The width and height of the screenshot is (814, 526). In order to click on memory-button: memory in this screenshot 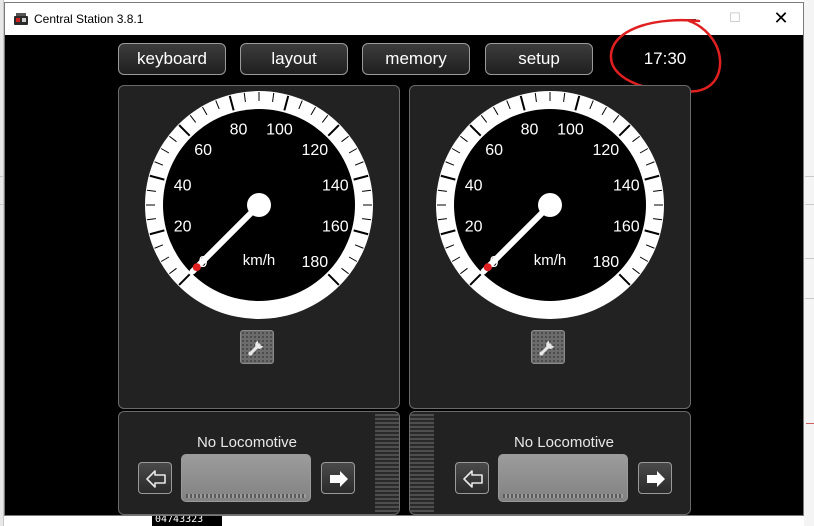, I will do `click(416, 59)`.